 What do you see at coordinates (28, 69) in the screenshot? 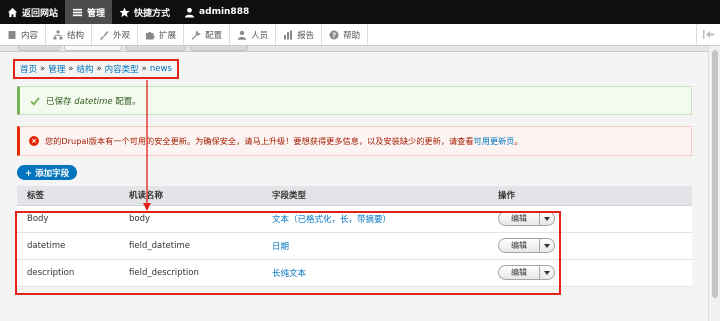
I see `breadcrumb-home: 首页` at bounding box center [28, 69].